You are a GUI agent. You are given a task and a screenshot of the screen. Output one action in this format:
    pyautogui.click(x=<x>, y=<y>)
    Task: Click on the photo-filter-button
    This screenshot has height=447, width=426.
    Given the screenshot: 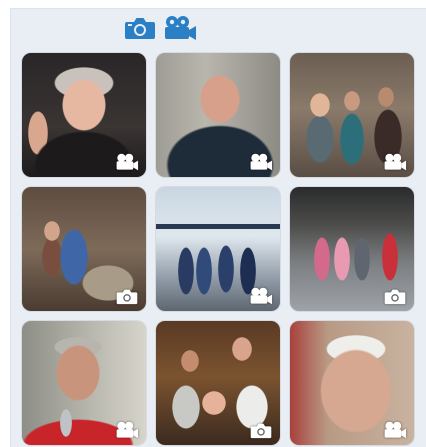 What is the action you would take?
    pyautogui.click(x=140, y=28)
    